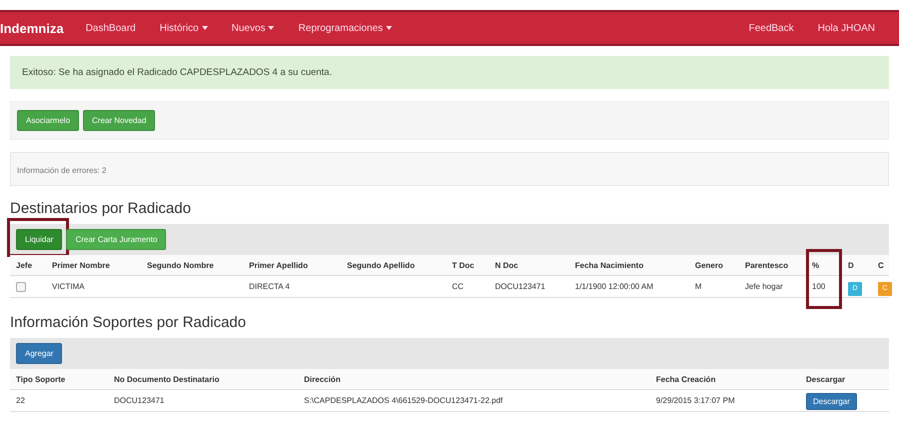  What do you see at coordinates (39, 353) in the screenshot?
I see `add-button: Agregar` at bounding box center [39, 353].